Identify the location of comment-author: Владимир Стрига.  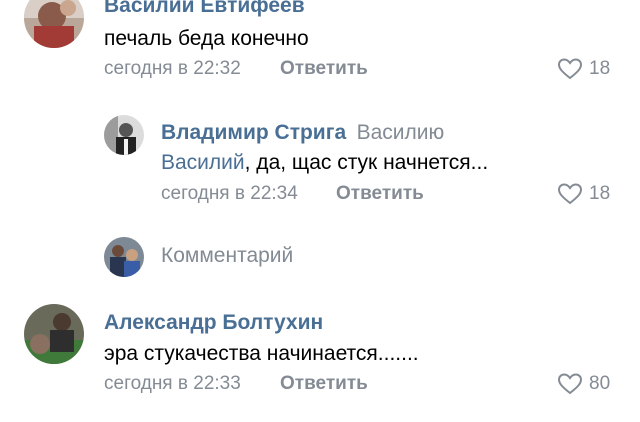
(253, 132).